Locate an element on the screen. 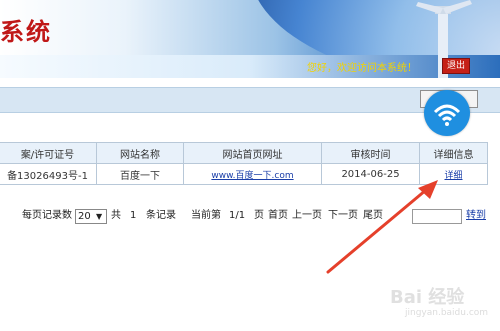 Image resolution: width=500 pixels, height=331 pixels. watermark-logo: Bai 经验 is located at coordinates (427, 297).